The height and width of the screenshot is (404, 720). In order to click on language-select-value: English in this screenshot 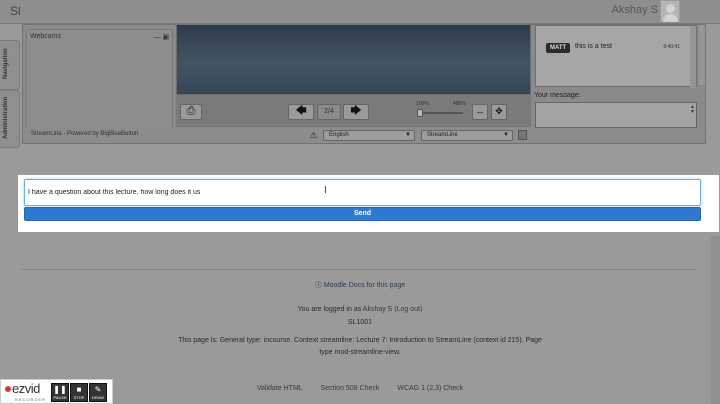, I will do `click(339, 135)`.